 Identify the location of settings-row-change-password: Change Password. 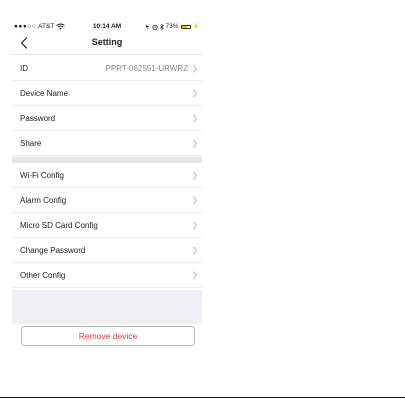
(107, 250).